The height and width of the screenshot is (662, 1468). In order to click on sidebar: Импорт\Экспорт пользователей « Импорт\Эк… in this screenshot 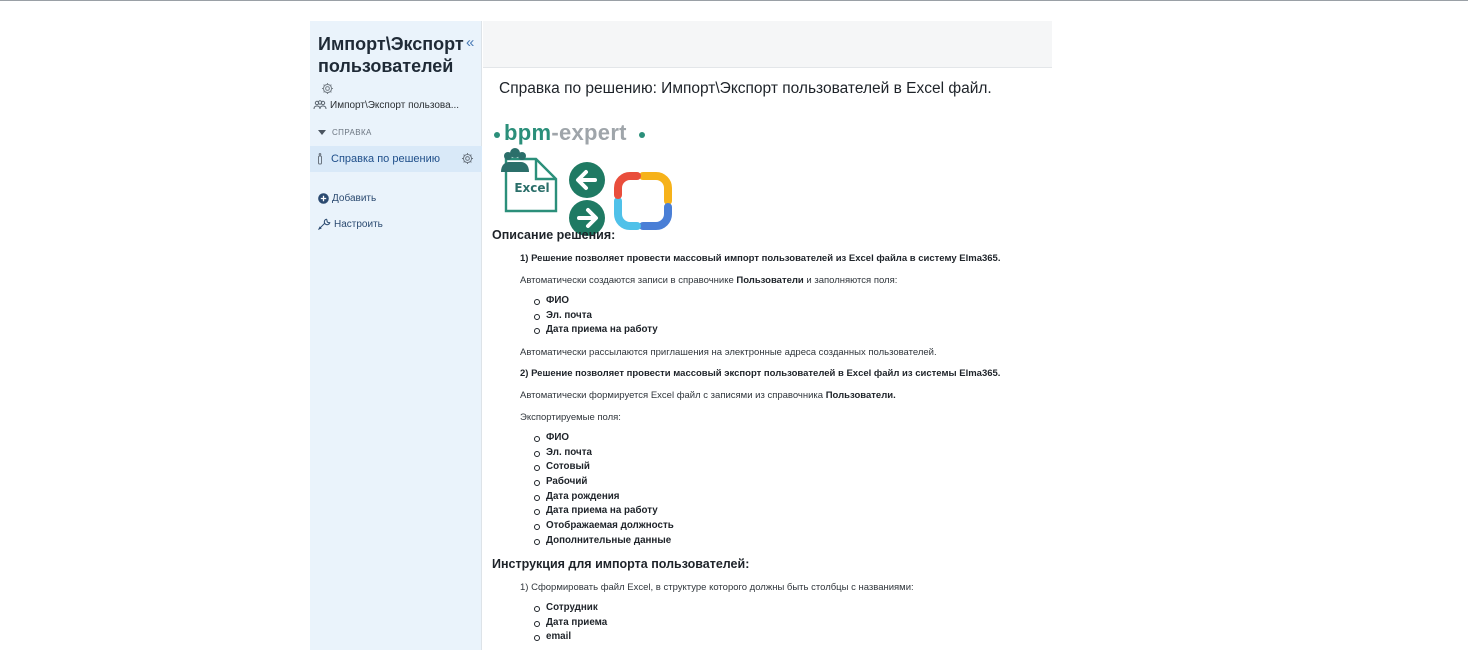, I will do `click(396, 335)`.